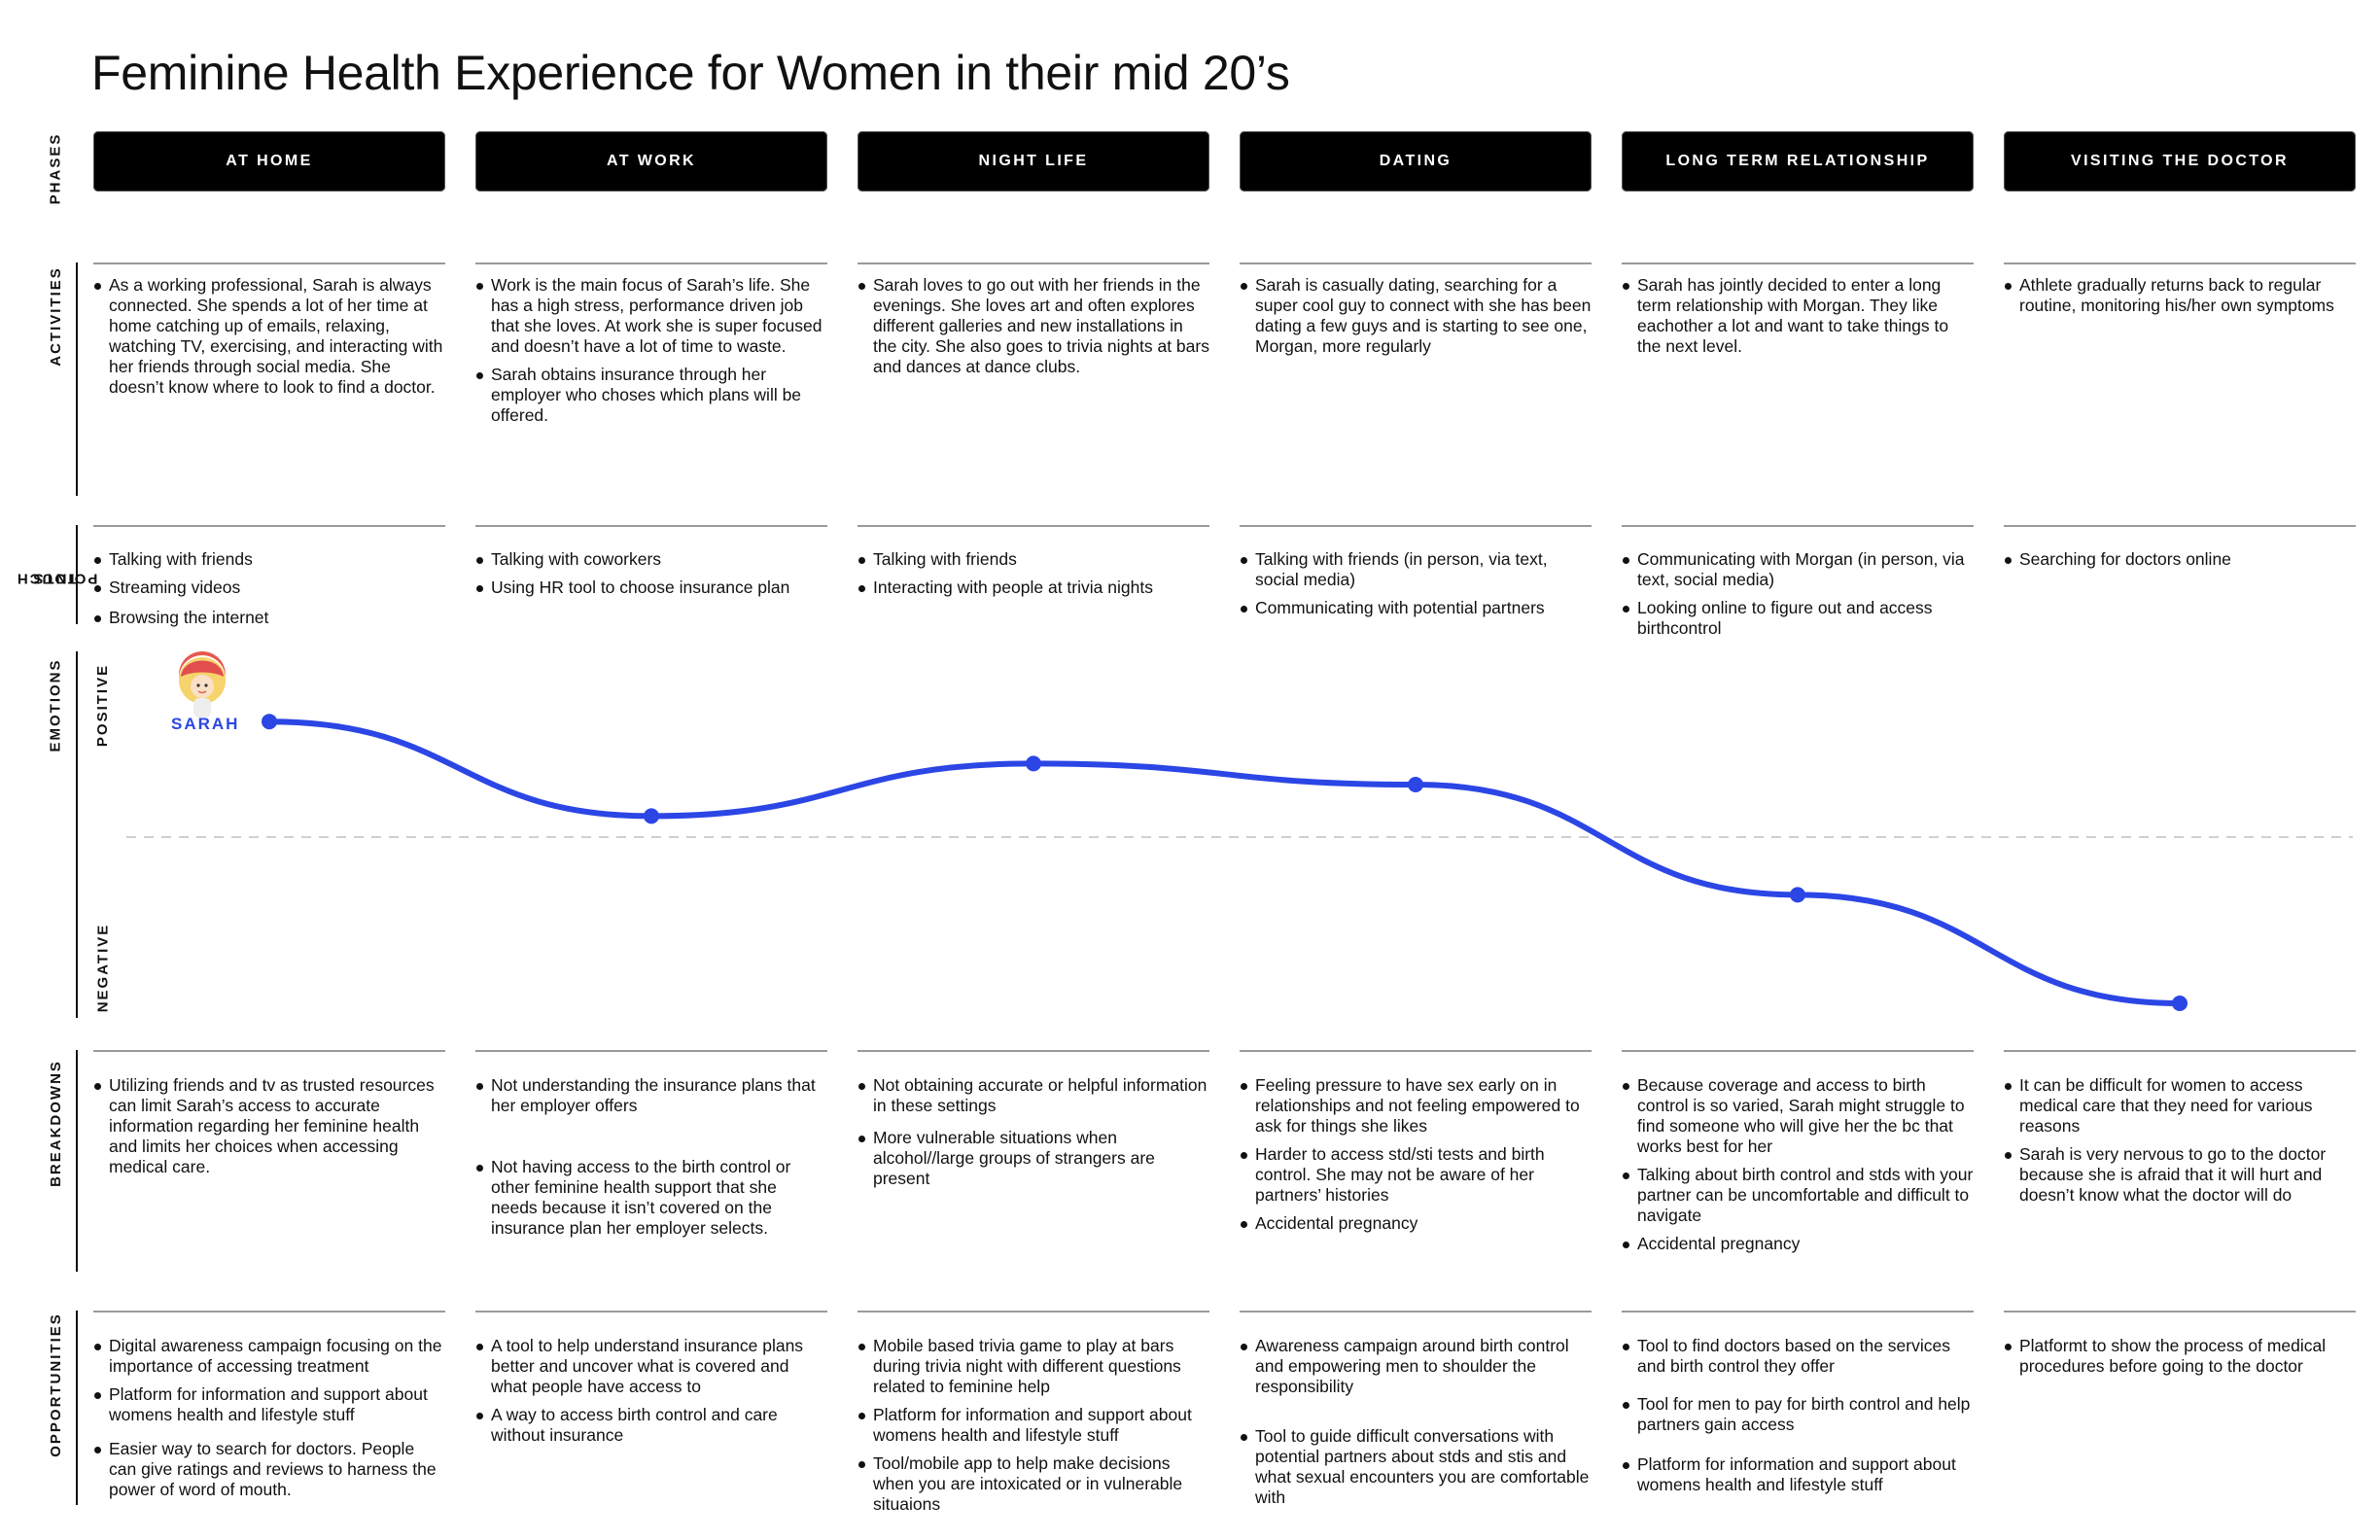  I want to click on sarah-avatar, so click(202, 684).